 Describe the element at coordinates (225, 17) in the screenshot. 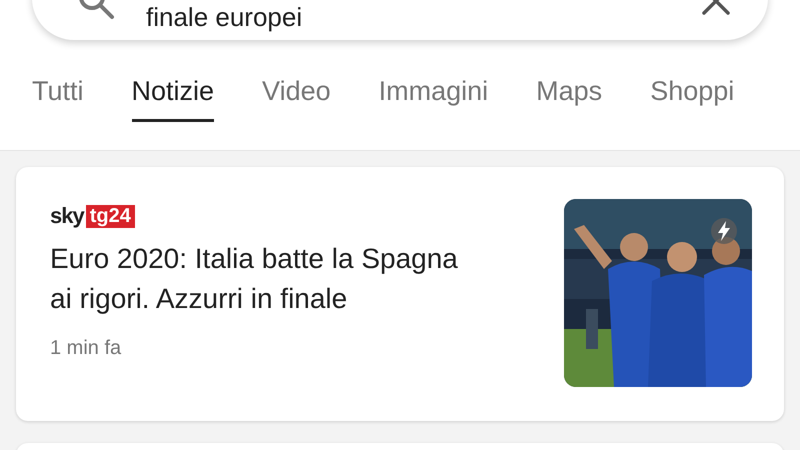

I see `search-query: finale europei` at that location.